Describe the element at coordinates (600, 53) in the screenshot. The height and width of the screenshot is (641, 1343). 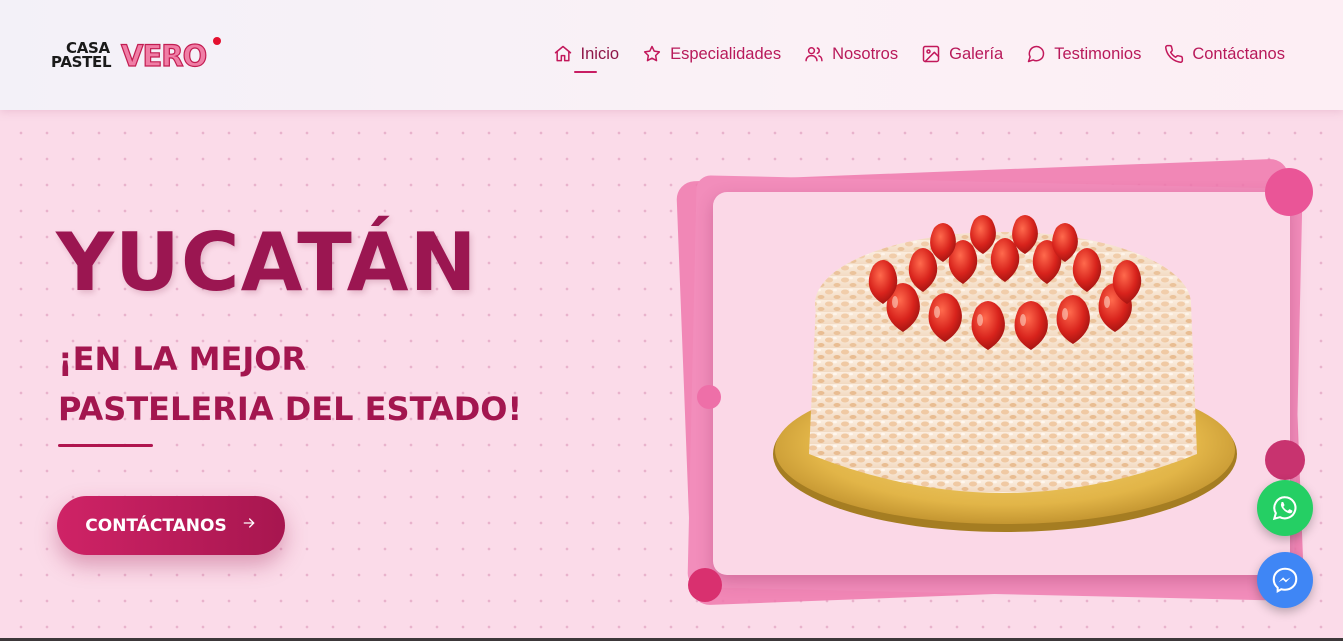
I see `nav-label: Inicio` at that location.